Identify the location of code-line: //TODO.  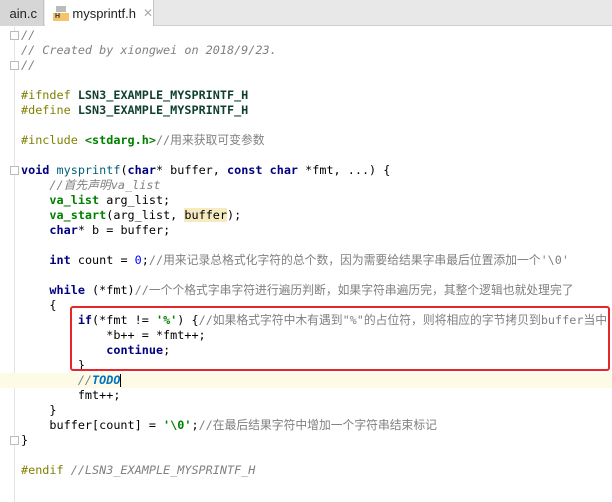
(314, 380).